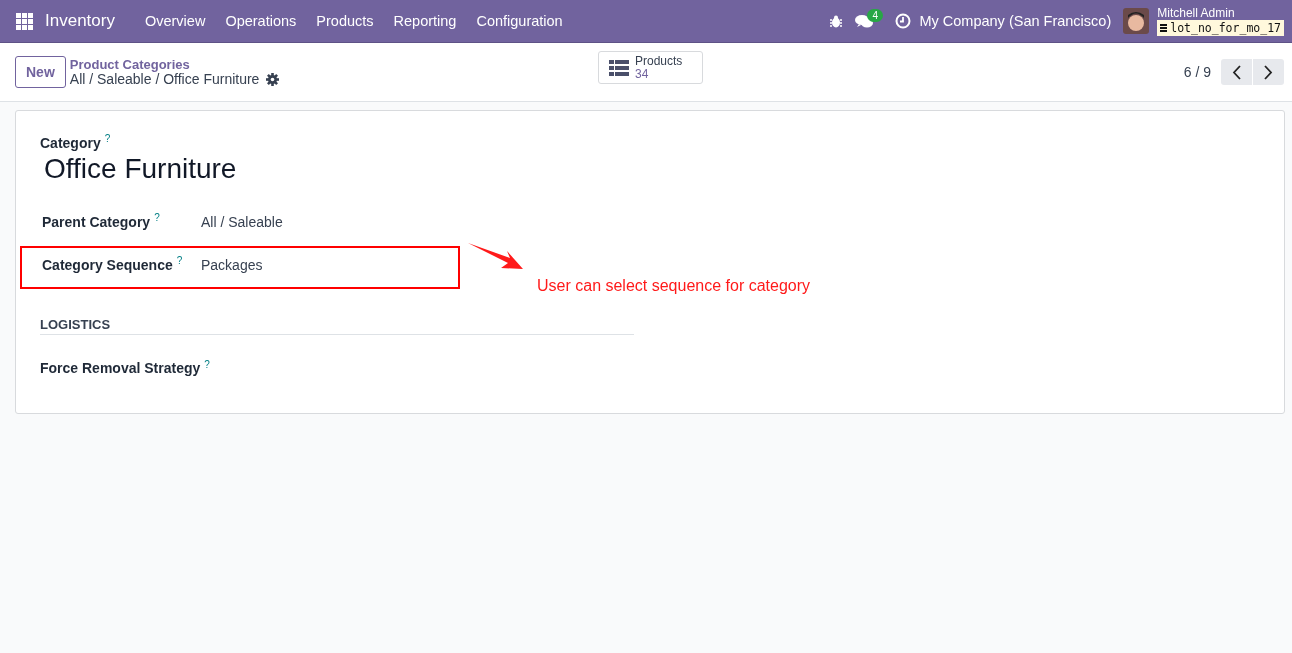  Describe the element at coordinates (40, 72) in the screenshot. I see `new-button: New` at that location.